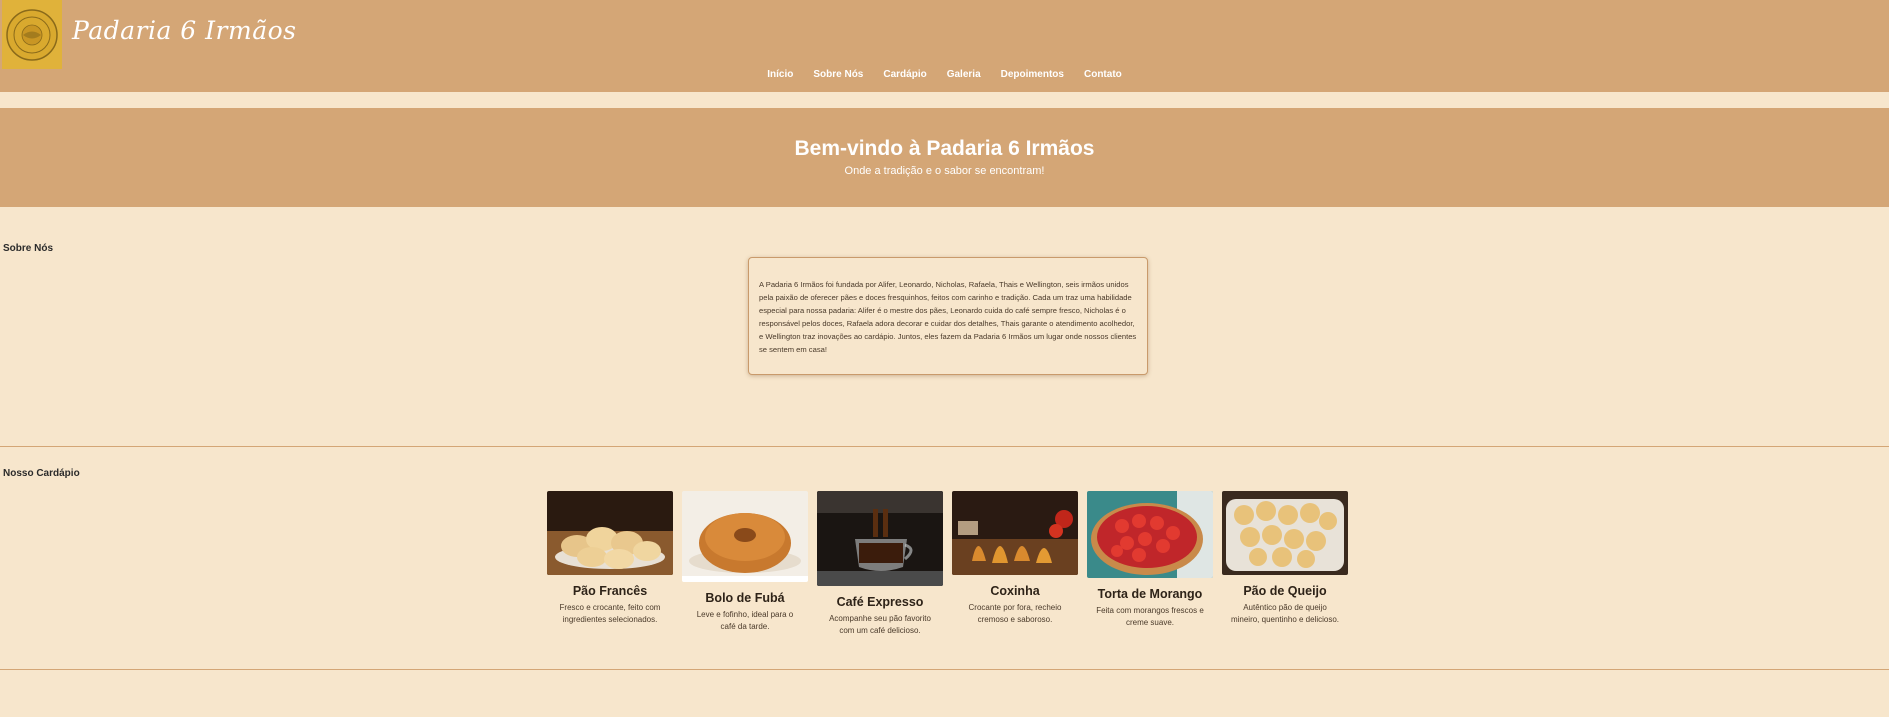  What do you see at coordinates (1150, 534) in the screenshot?
I see `menu-image-torta-de-morango` at bounding box center [1150, 534].